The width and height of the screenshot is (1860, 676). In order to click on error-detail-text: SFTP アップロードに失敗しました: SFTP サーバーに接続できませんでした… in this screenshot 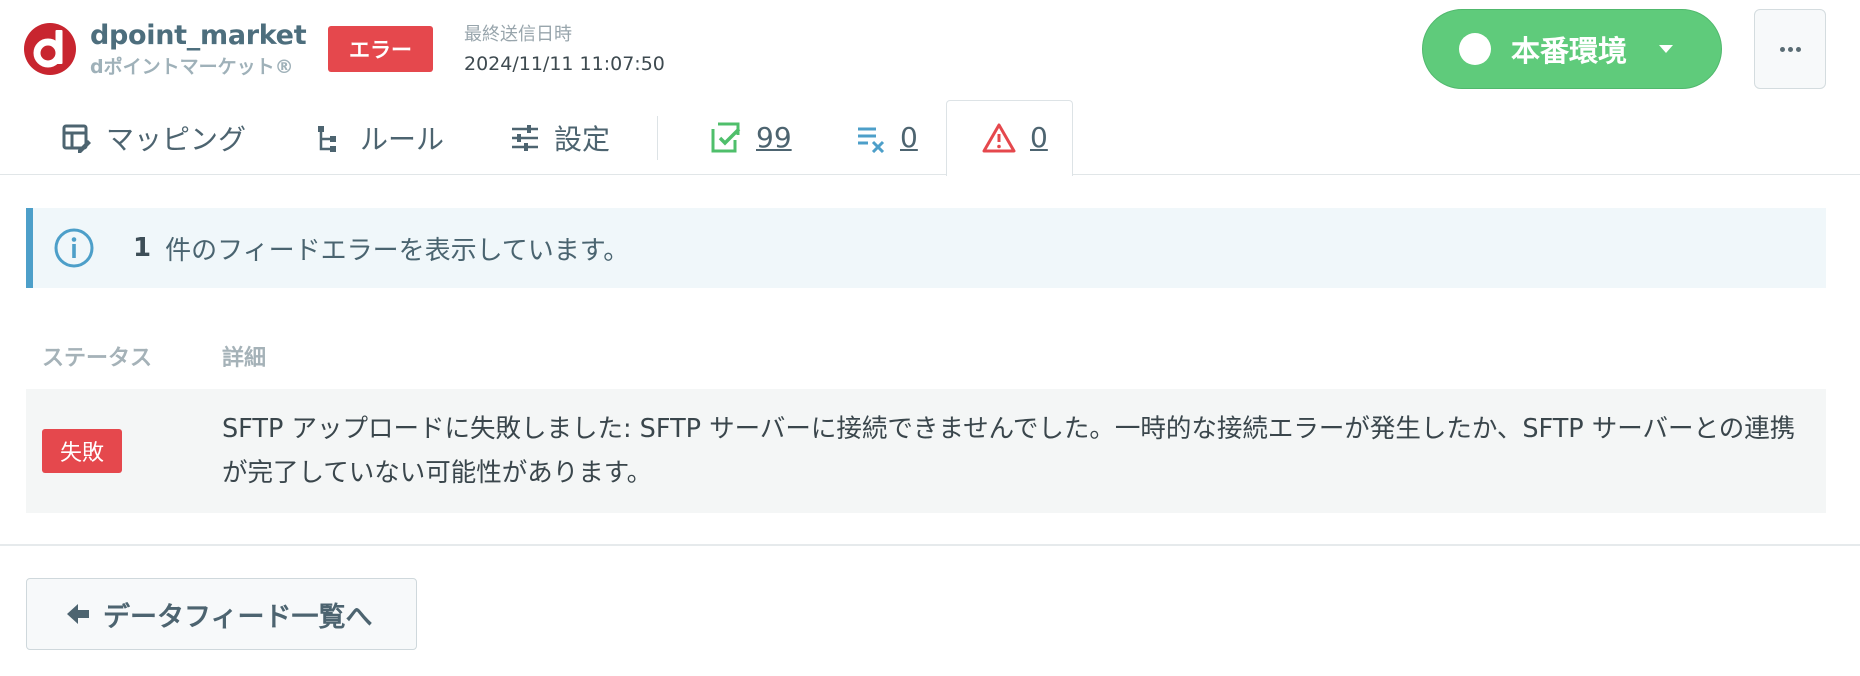, I will do `click(1009, 451)`.